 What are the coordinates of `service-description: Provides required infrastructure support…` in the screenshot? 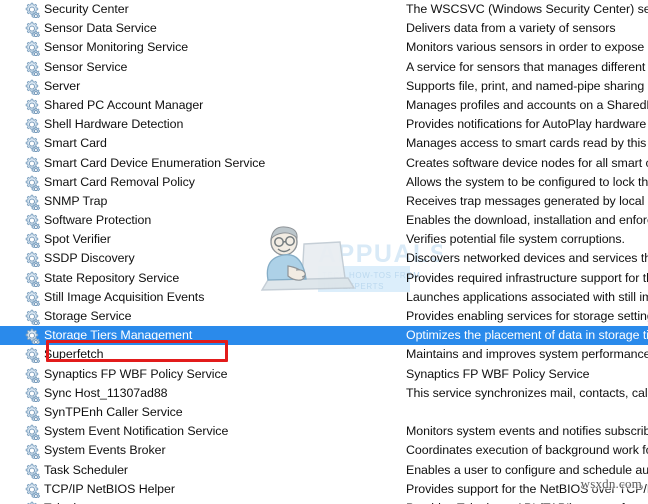 It's located at (527, 277).